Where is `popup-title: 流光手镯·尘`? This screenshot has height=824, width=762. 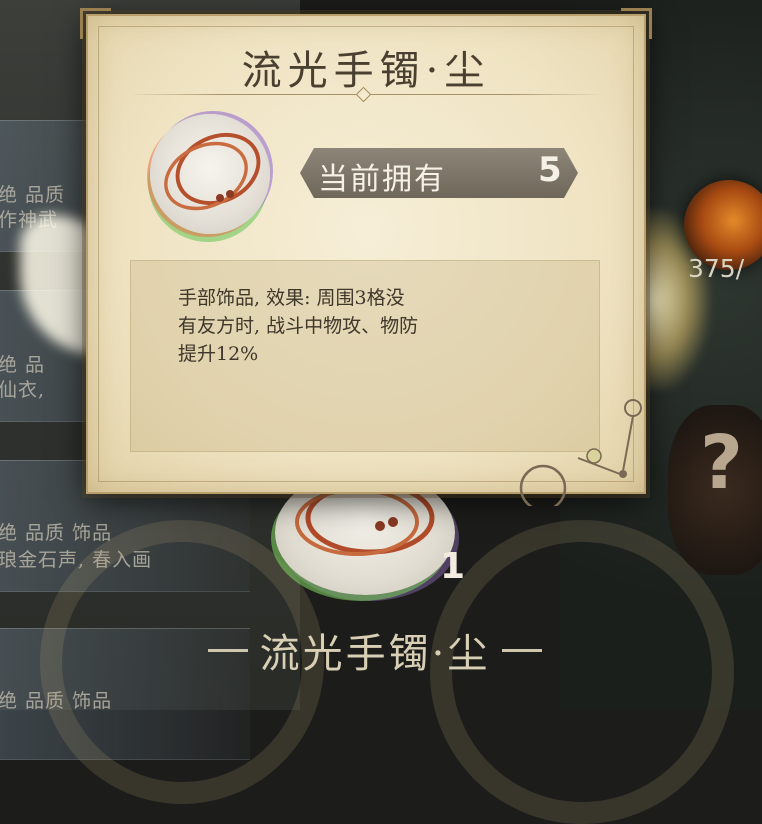
popup-title: 流光手镯·尘 is located at coordinates (366, 71).